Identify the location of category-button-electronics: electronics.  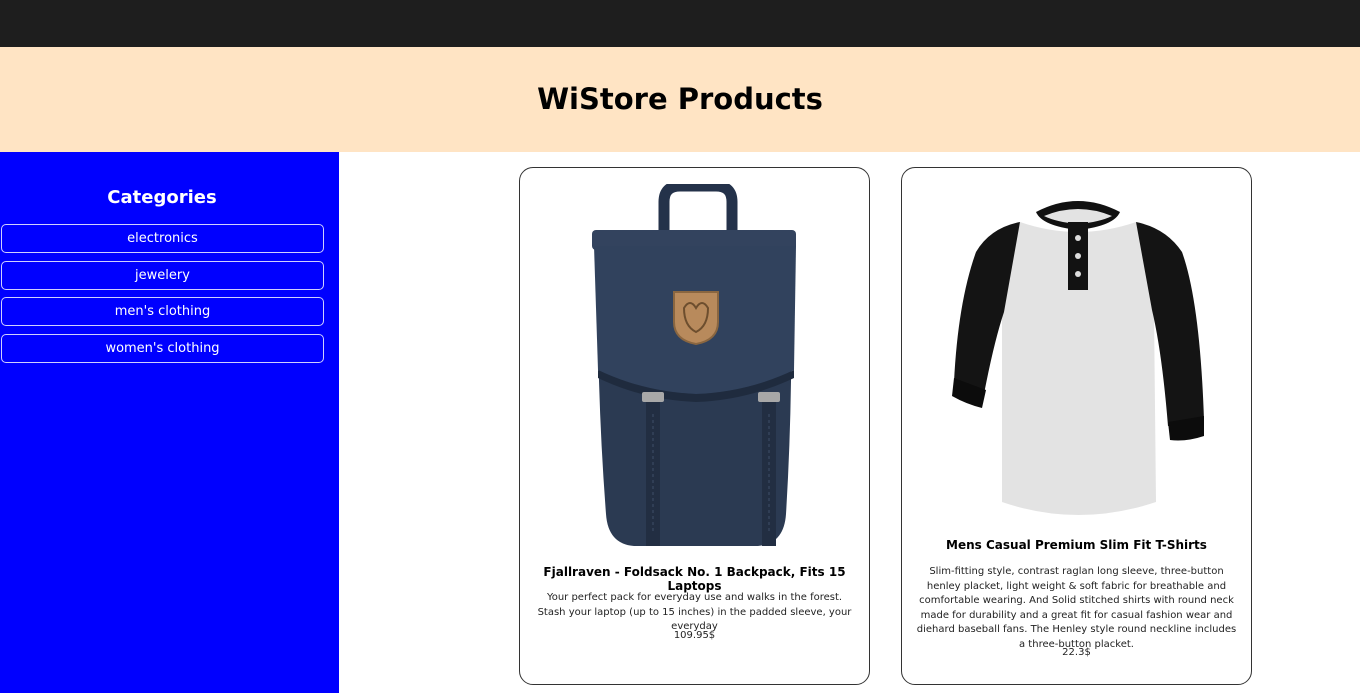
(162, 238).